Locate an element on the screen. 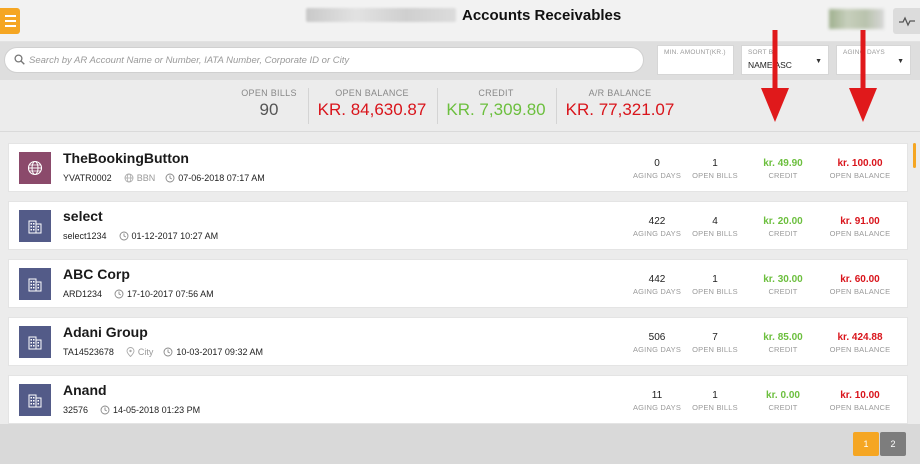 The width and height of the screenshot is (920, 464). activity-icon is located at coordinates (906, 21).